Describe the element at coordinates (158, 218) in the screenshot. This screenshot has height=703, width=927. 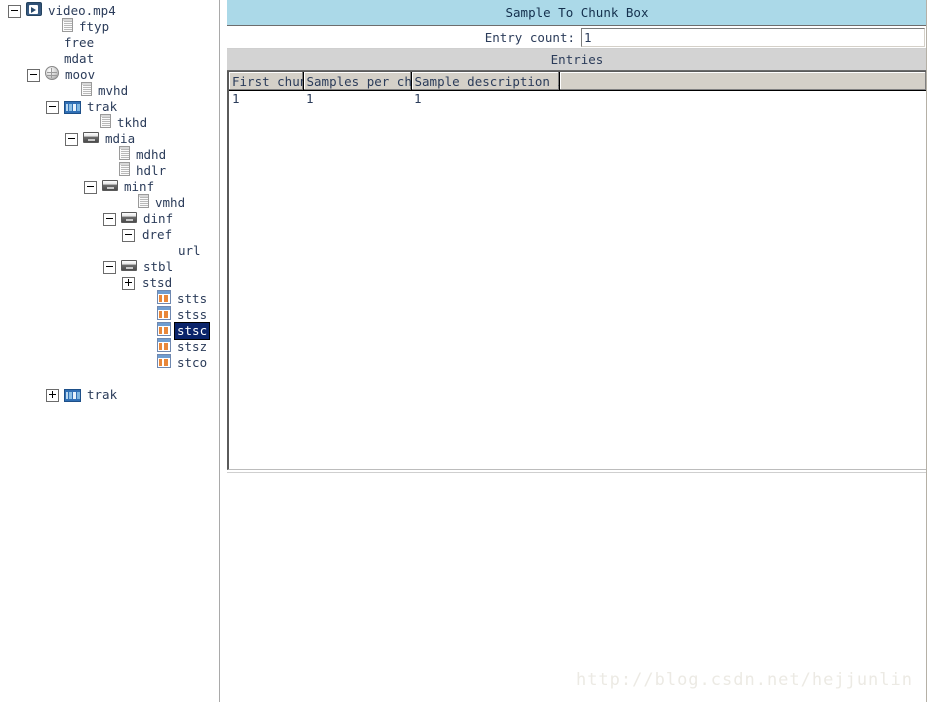
I see `tree-item-label: dinf` at that location.